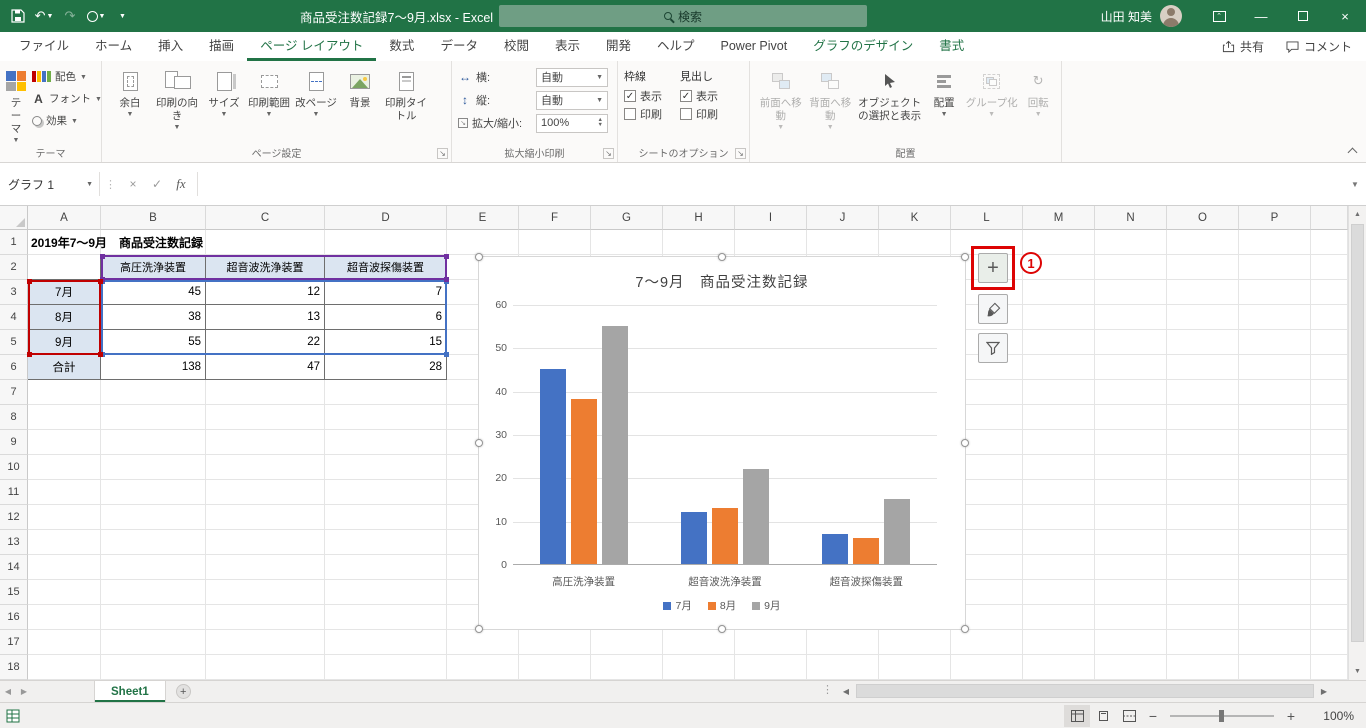 The image size is (1366, 728). I want to click on gridlines-print-option: 印刷, so click(652, 114).